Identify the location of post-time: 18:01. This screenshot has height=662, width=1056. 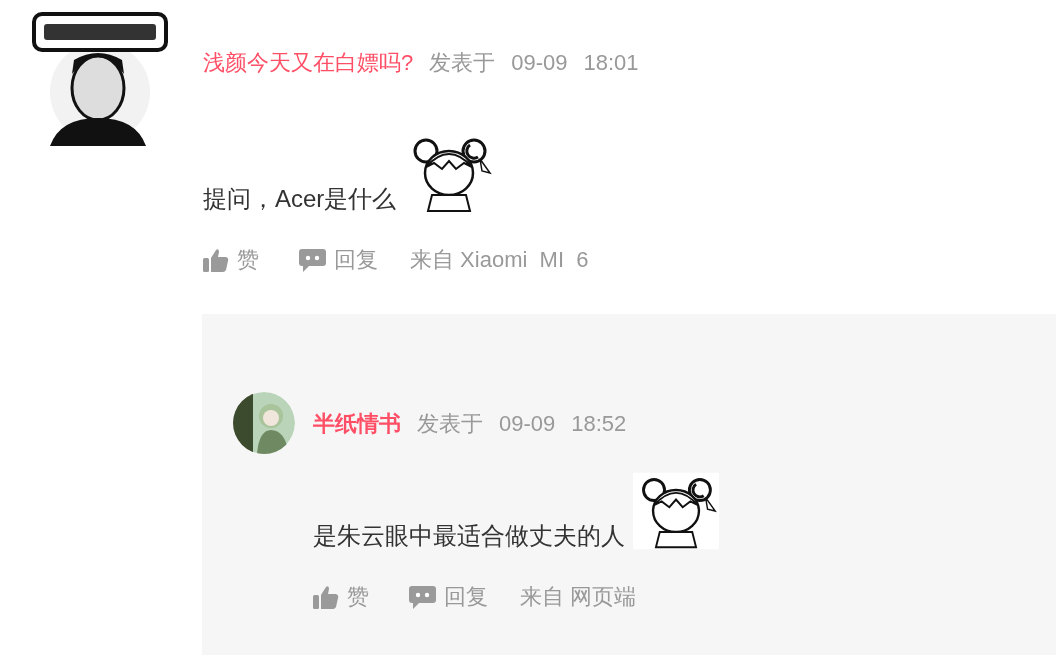
(611, 63).